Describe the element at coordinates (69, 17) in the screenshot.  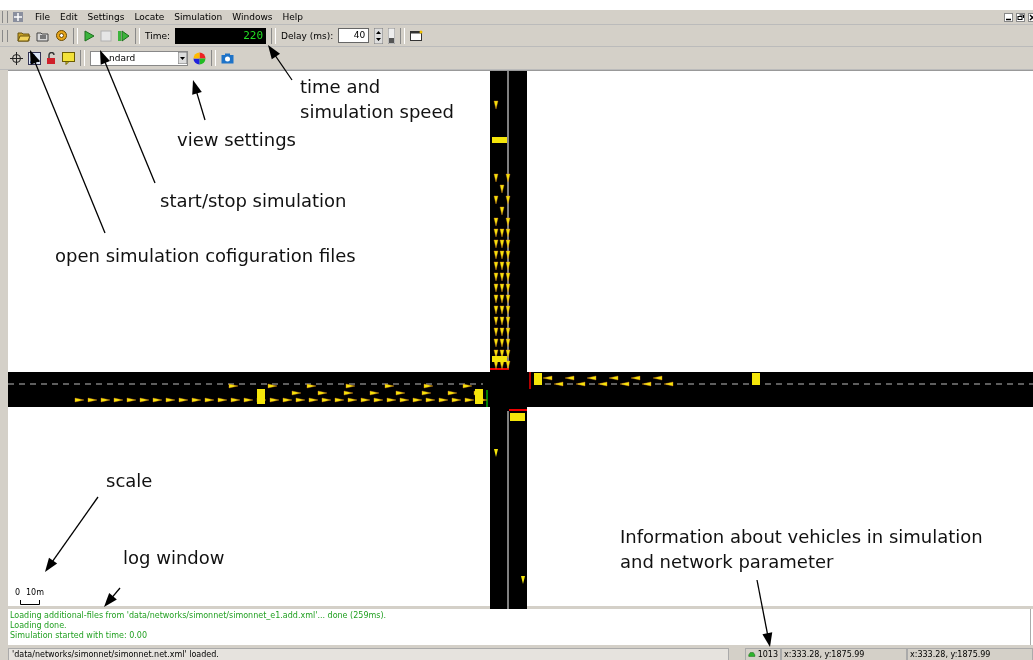
I see `menu-item: Edit` at that location.